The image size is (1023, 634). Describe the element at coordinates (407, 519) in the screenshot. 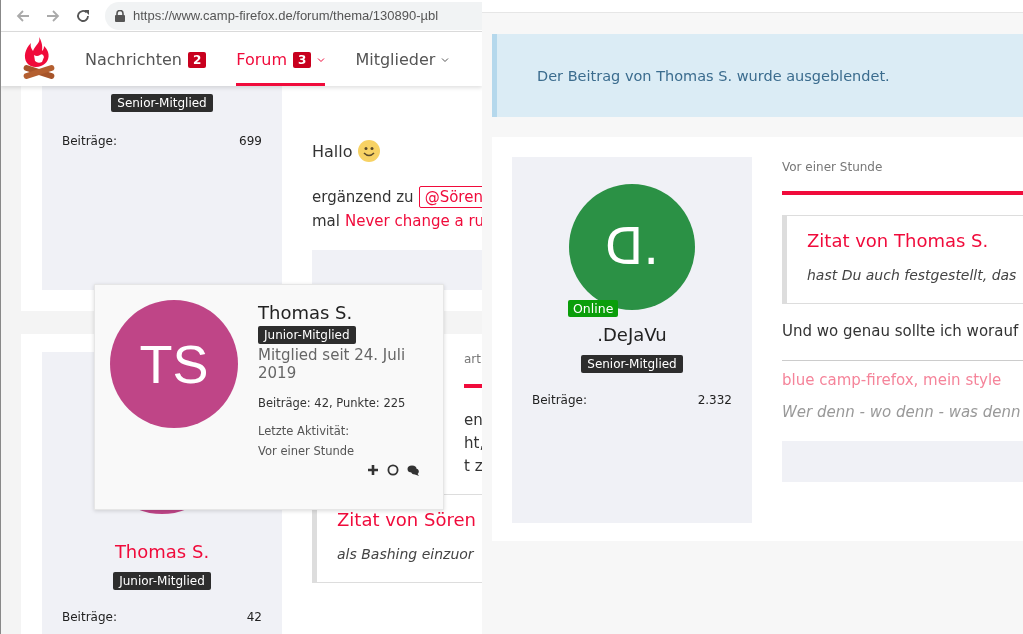

I see `quote-title: Zitat von Sören` at that location.